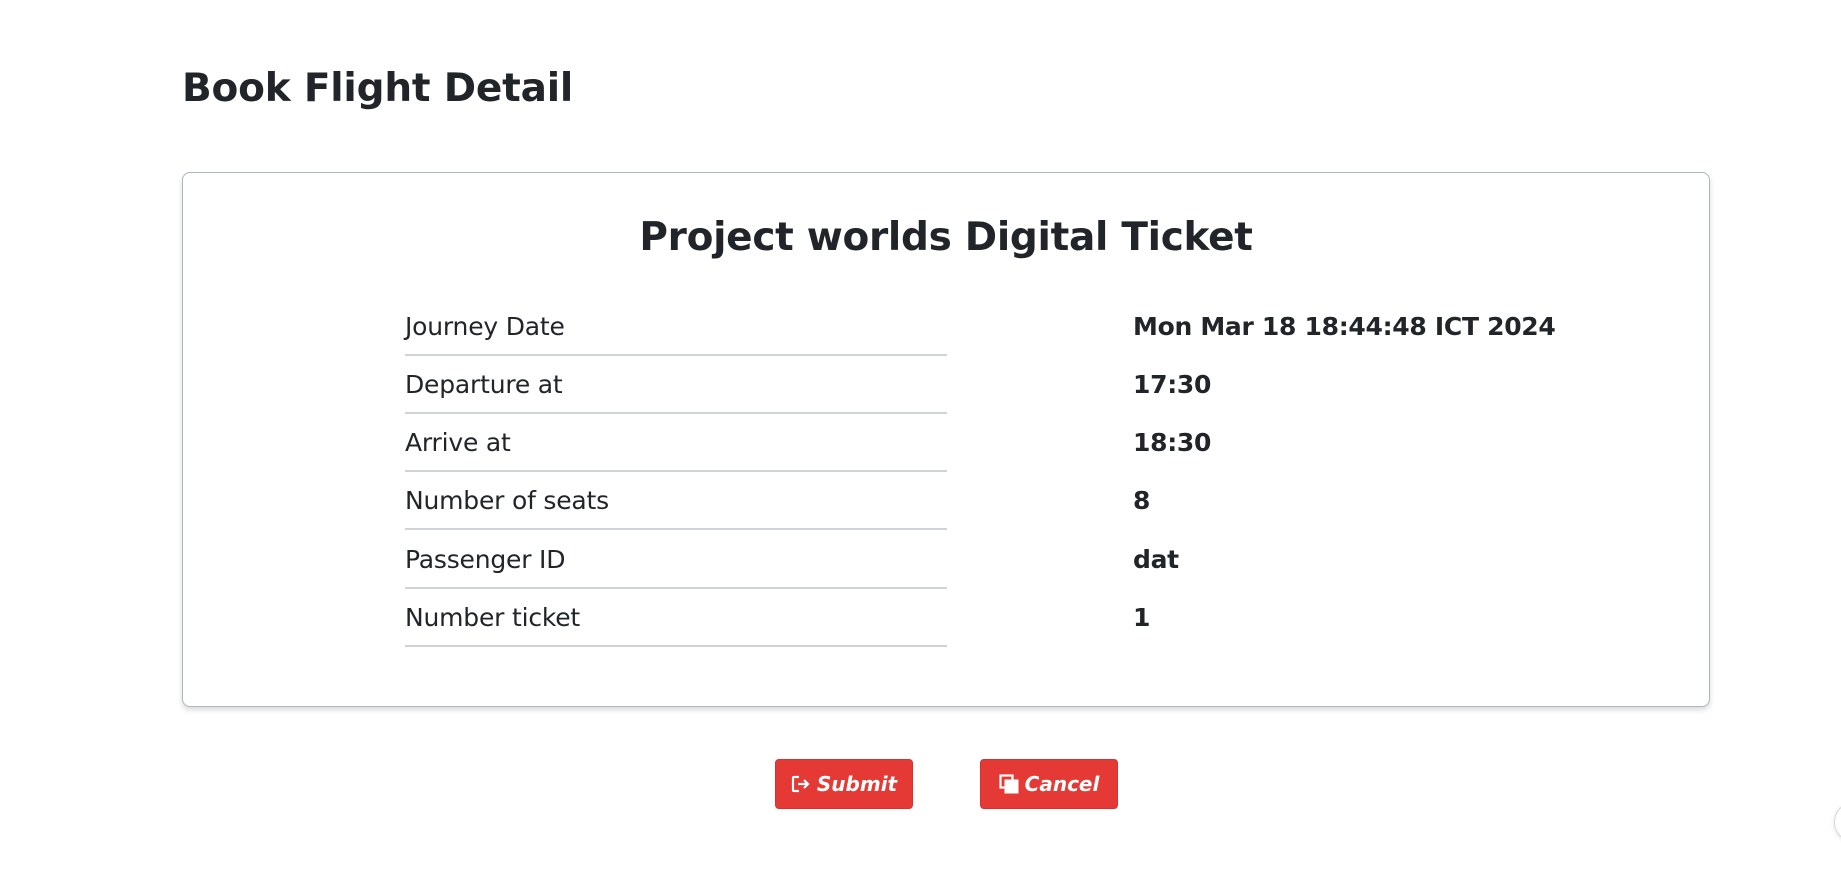  I want to click on page-title: Book Flight Detail, so click(378, 88).